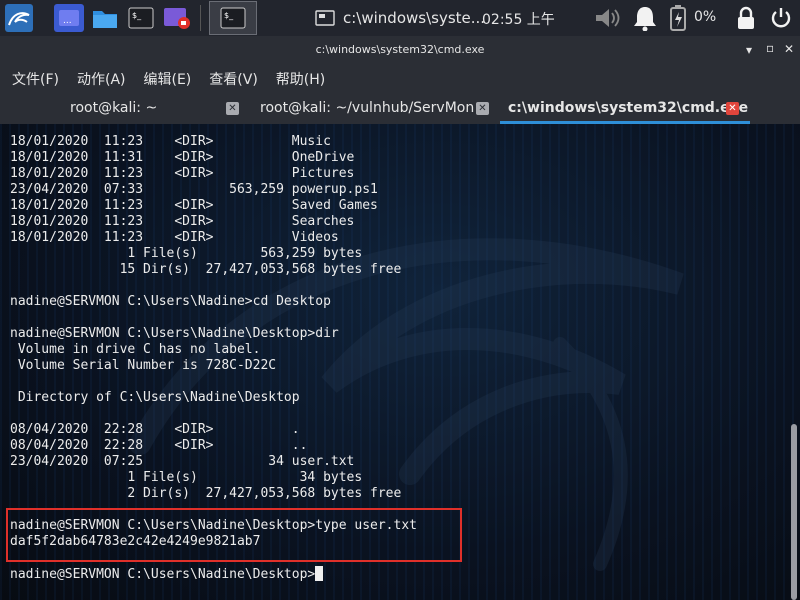 The height and width of the screenshot is (600, 800). Describe the element at coordinates (749, 50) in the screenshot. I see `minimize-button: ▾` at that location.